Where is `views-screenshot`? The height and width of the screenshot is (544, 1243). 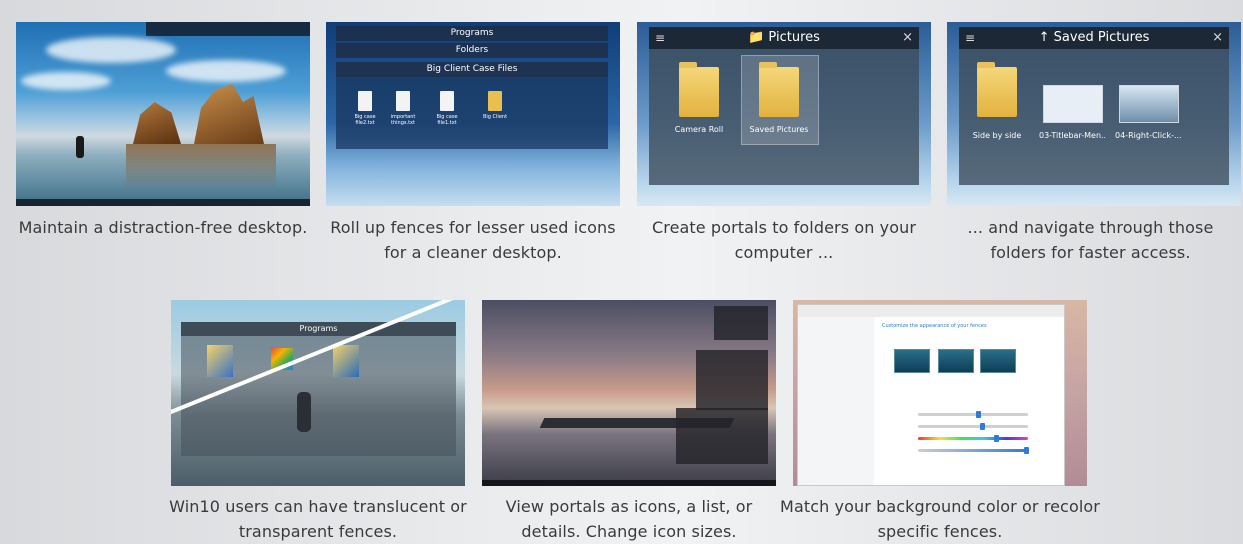 views-screenshot is located at coordinates (629, 393).